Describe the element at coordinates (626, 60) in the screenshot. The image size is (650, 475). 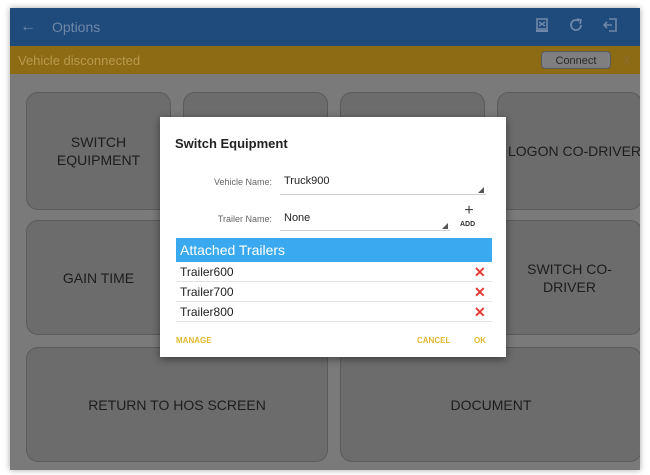
I see `close-status-button: X` at that location.